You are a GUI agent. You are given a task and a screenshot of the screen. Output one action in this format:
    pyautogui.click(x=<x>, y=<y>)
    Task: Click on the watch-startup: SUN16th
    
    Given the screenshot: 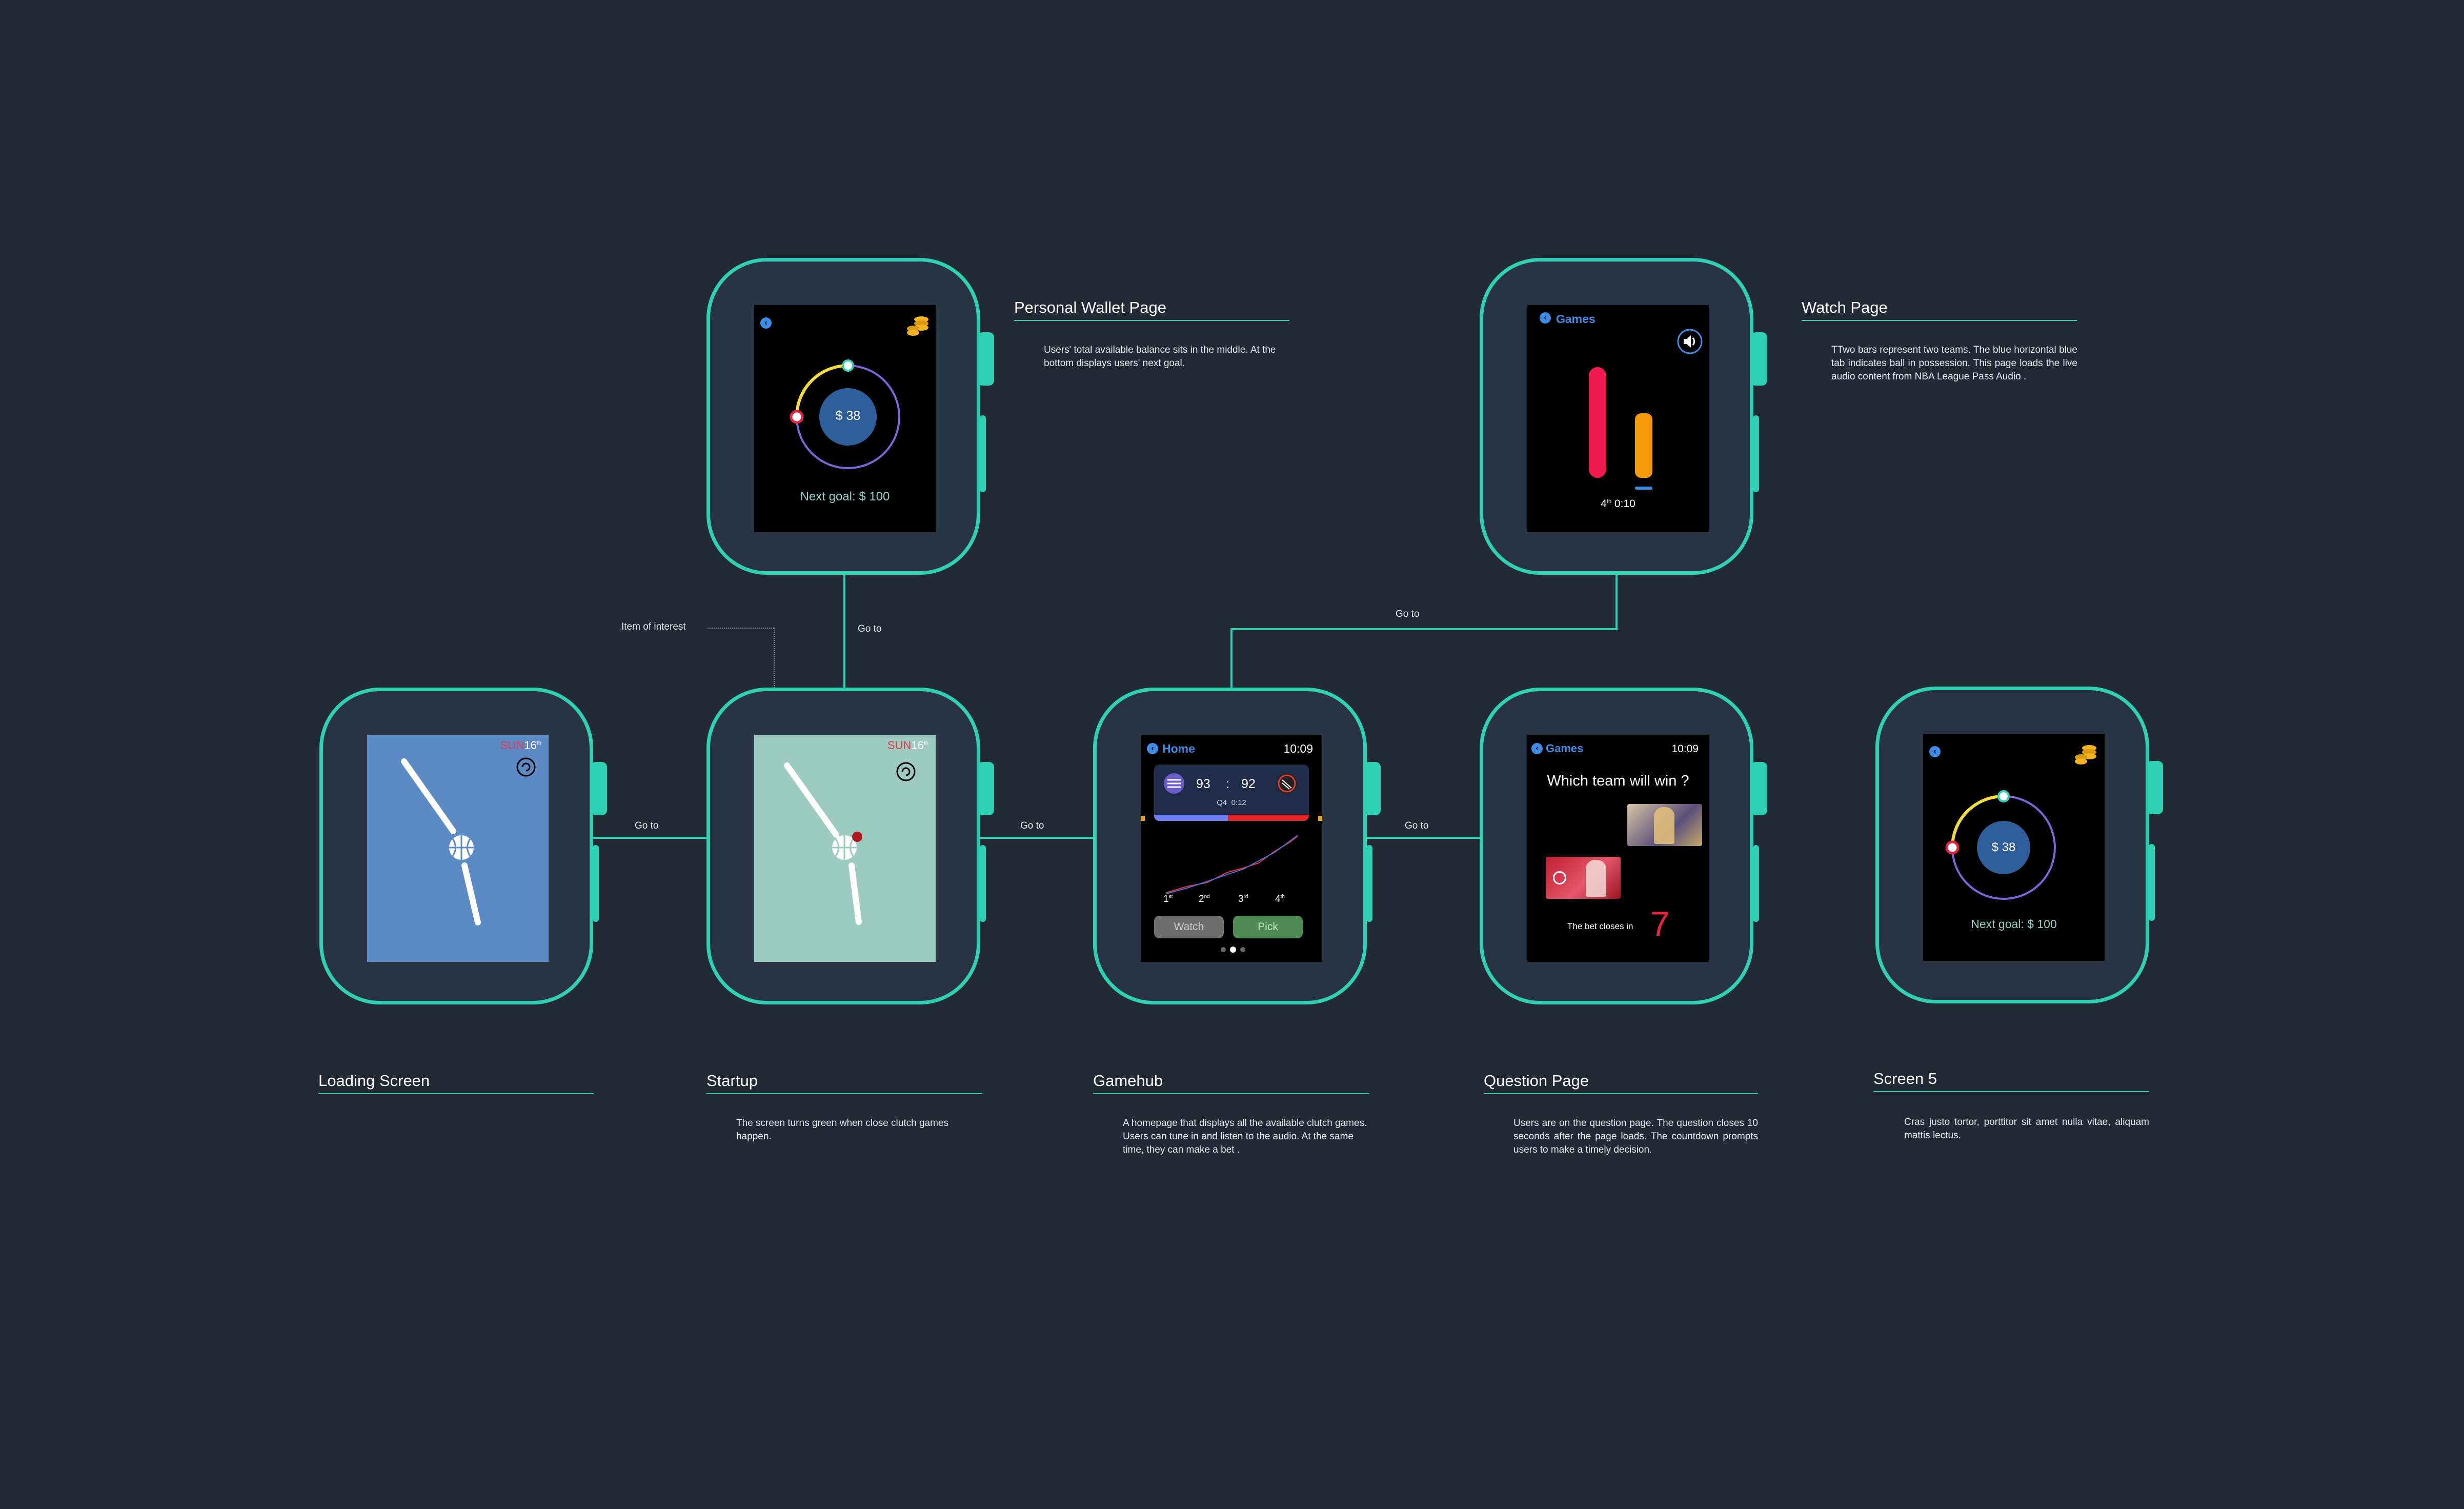 What is the action you would take?
    pyautogui.click(x=850, y=846)
    